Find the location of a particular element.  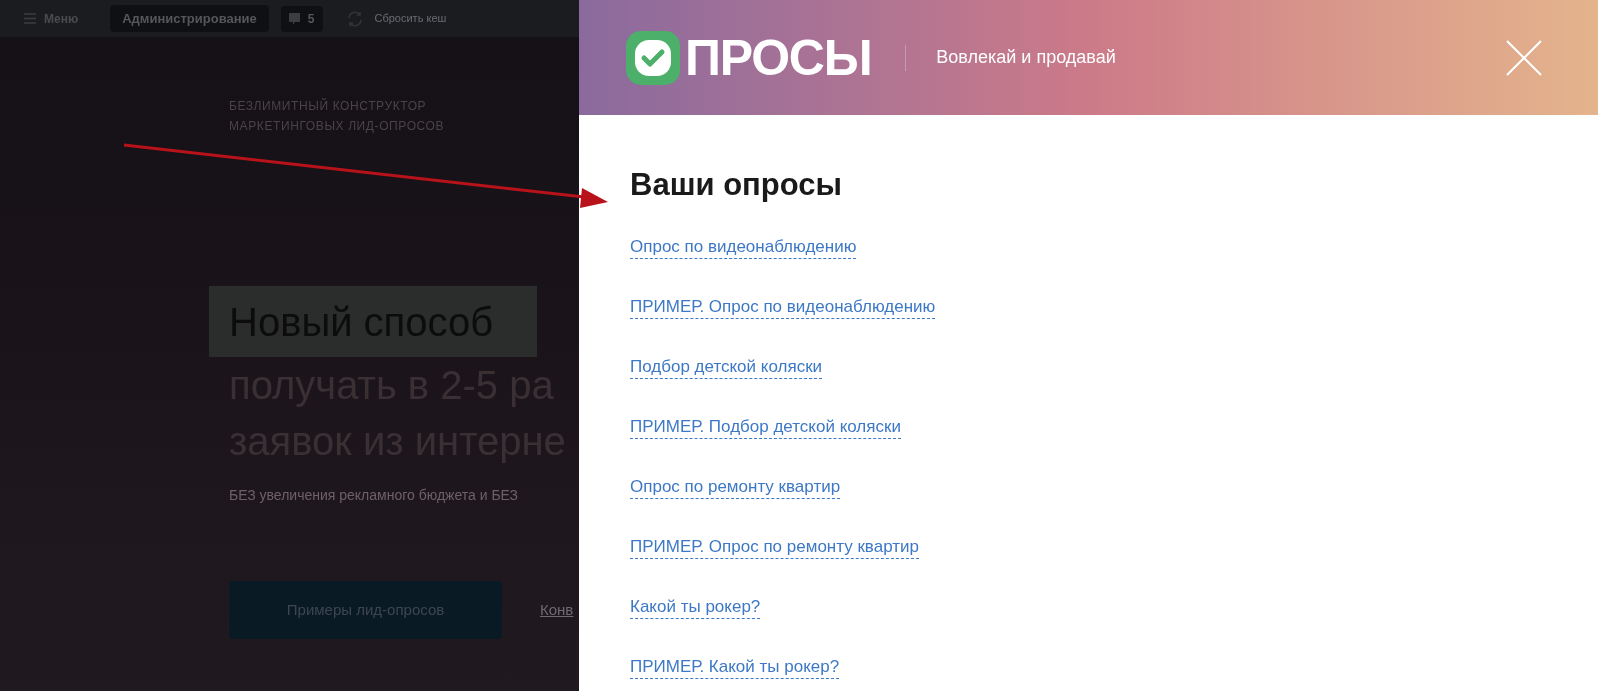

comment-icon is located at coordinates (294, 18).